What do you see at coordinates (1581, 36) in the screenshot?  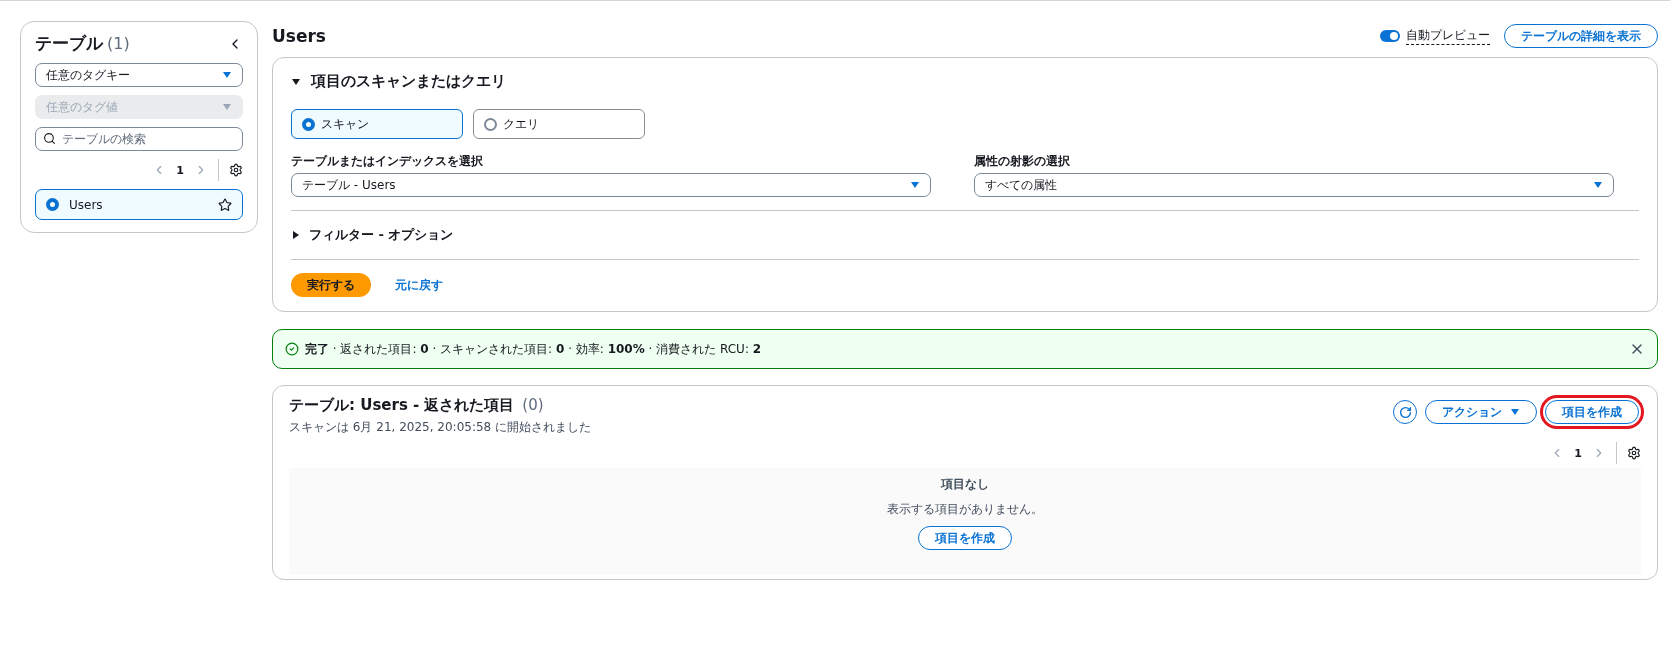 I see `table-details-button: テーブルの詳細を表示` at bounding box center [1581, 36].